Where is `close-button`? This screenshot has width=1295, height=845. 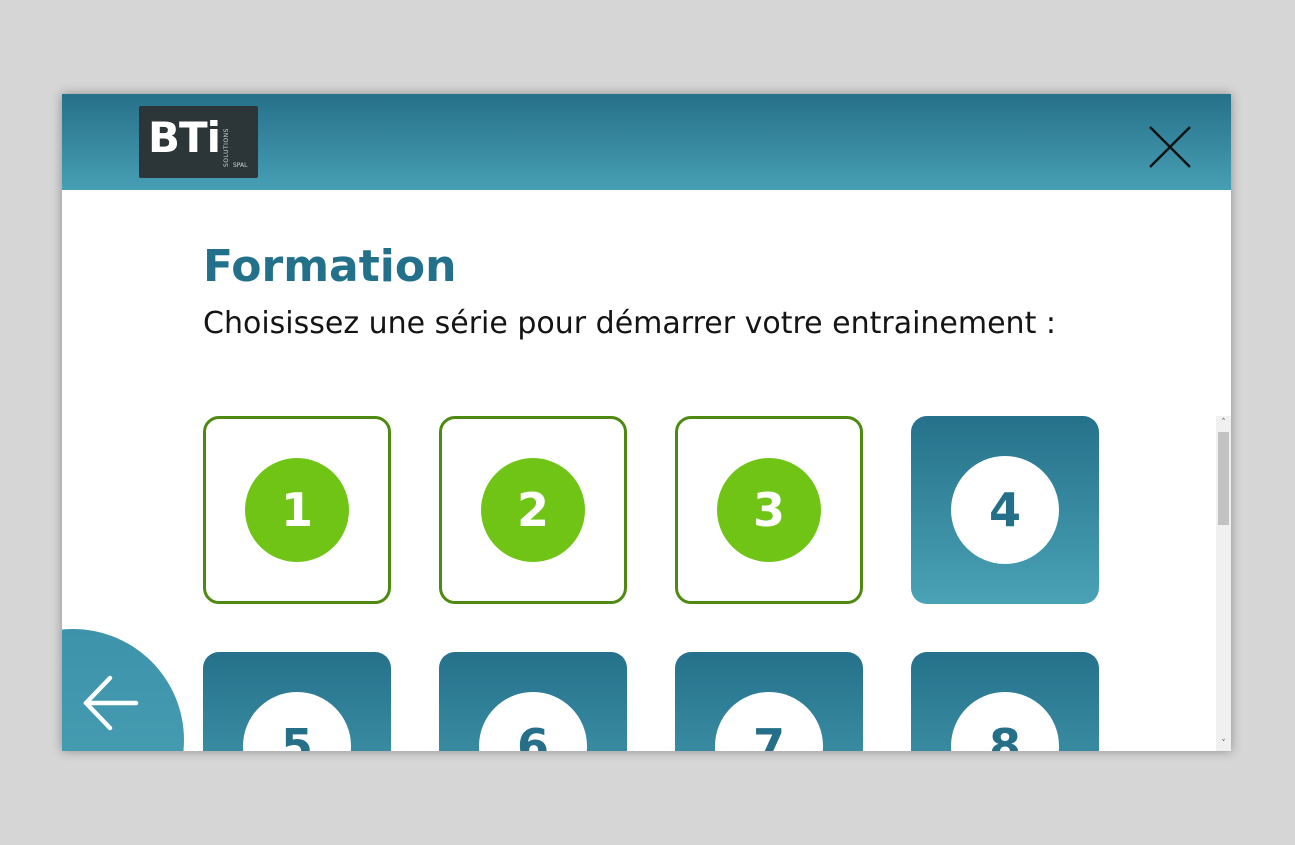 close-button is located at coordinates (1170, 147).